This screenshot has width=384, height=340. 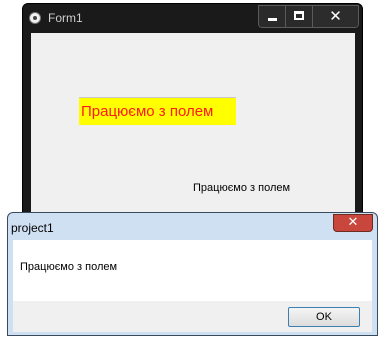 I want to click on caption-buttons: ✕, so click(x=308, y=16).